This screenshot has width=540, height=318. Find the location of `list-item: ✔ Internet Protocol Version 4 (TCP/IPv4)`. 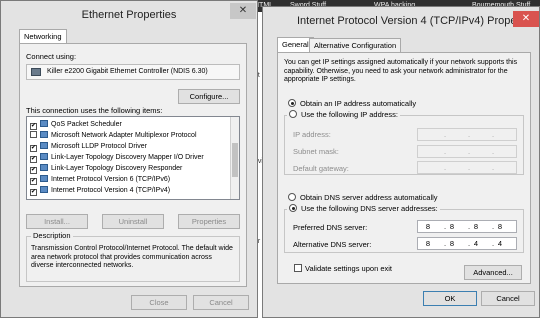

list-item: ✔ Internet Protocol Version 4 (TCP/IPv4) is located at coordinates (100, 191).